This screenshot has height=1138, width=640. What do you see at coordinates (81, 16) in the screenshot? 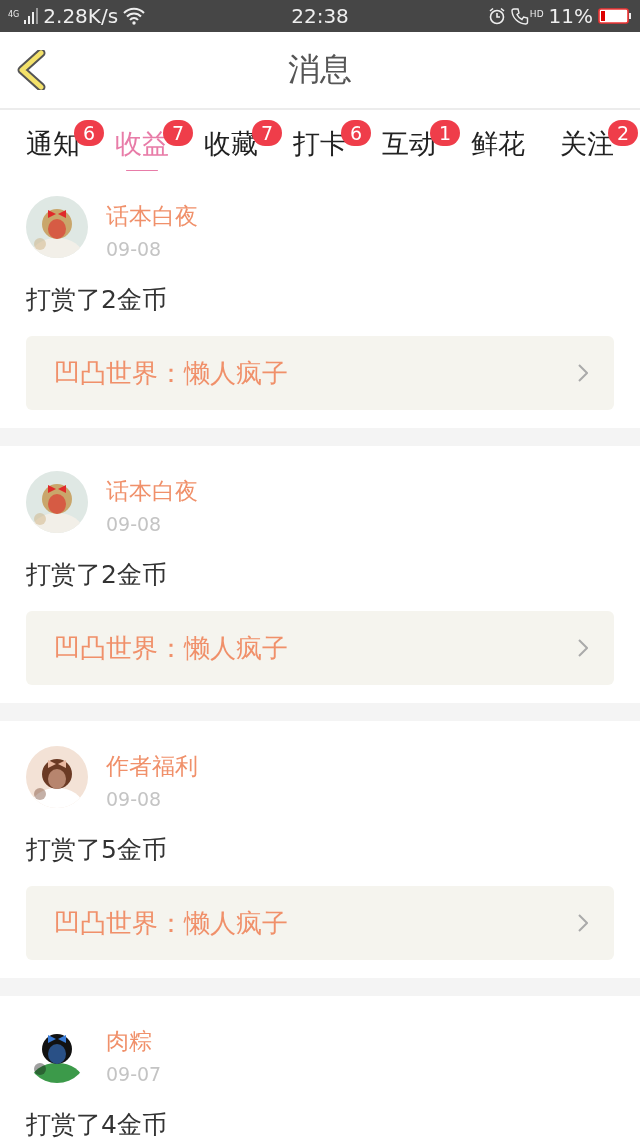
I see `network-speed: 2.28K/s` at bounding box center [81, 16].